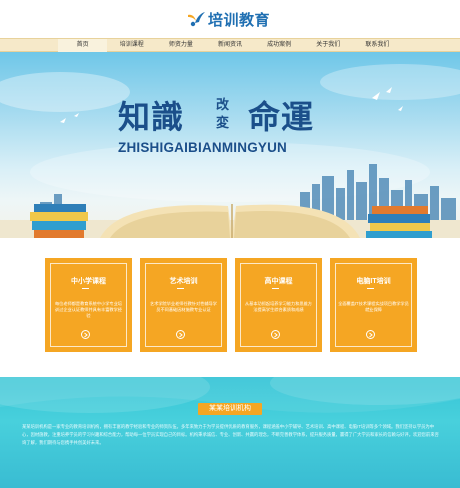 The height and width of the screenshot is (488, 460). I want to click on card-title: 电脑IT培训, so click(373, 281).